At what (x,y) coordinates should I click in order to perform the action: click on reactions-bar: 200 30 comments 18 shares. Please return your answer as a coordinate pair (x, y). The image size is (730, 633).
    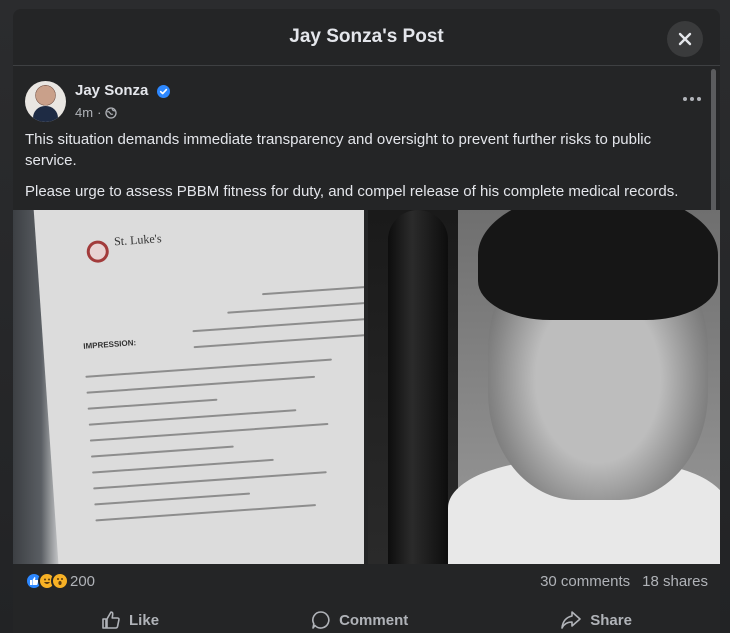
    Looking at the image, I should click on (366, 581).